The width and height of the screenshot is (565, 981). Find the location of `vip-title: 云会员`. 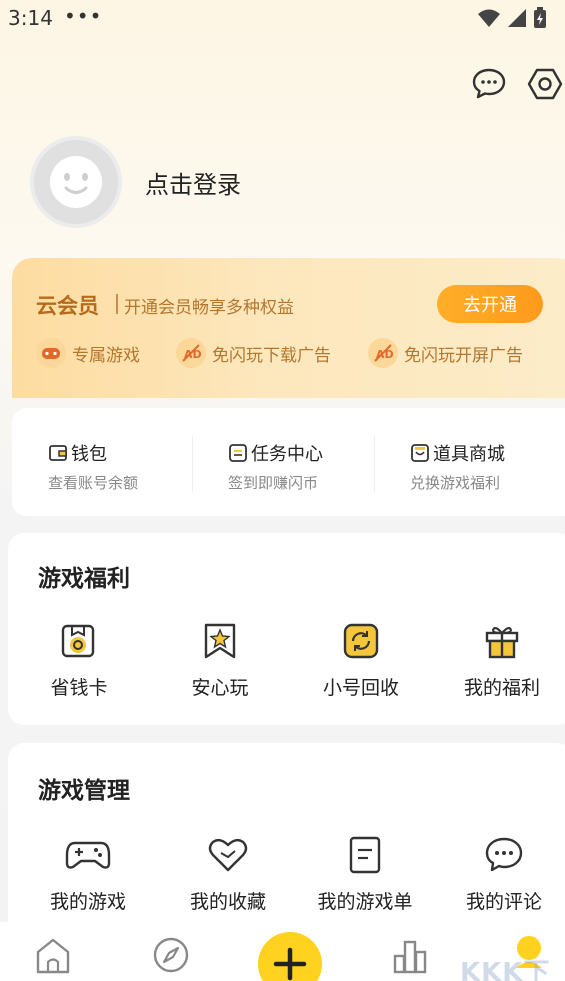

vip-title: 云会员 is located at coordinates (67, 306).